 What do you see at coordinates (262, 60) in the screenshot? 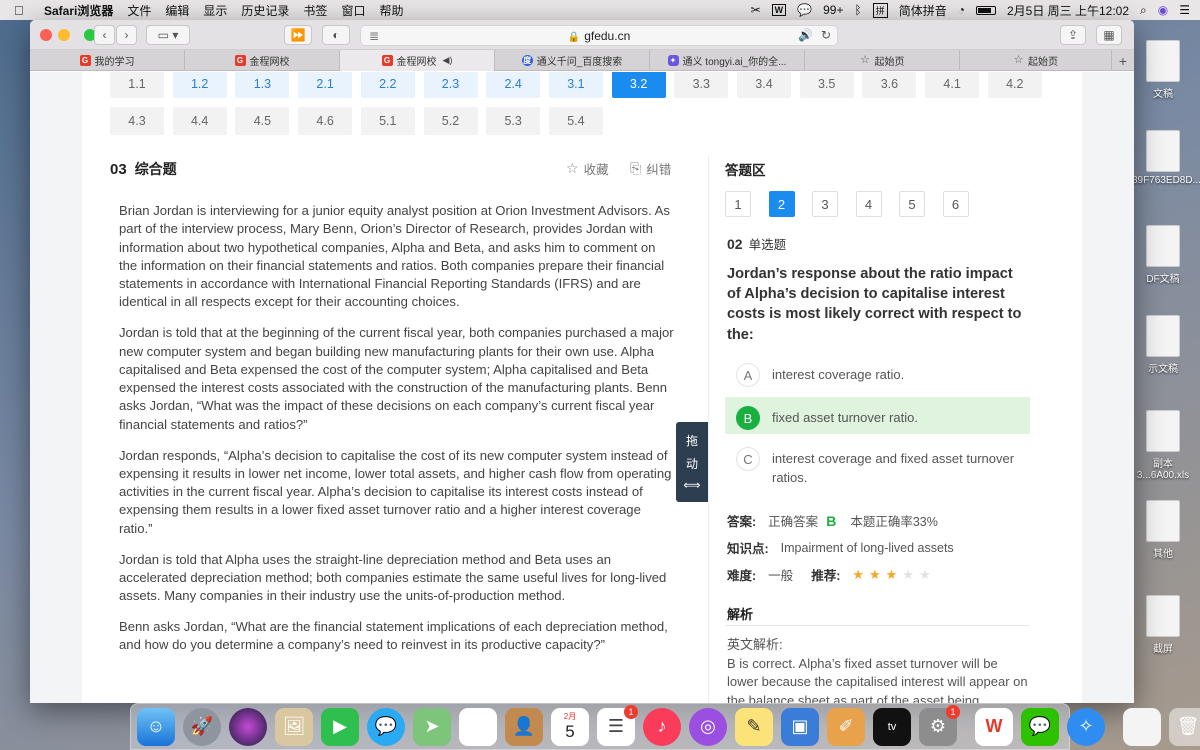
I see `browser-tab: G 金程网校` at bounding box center [262, 60].